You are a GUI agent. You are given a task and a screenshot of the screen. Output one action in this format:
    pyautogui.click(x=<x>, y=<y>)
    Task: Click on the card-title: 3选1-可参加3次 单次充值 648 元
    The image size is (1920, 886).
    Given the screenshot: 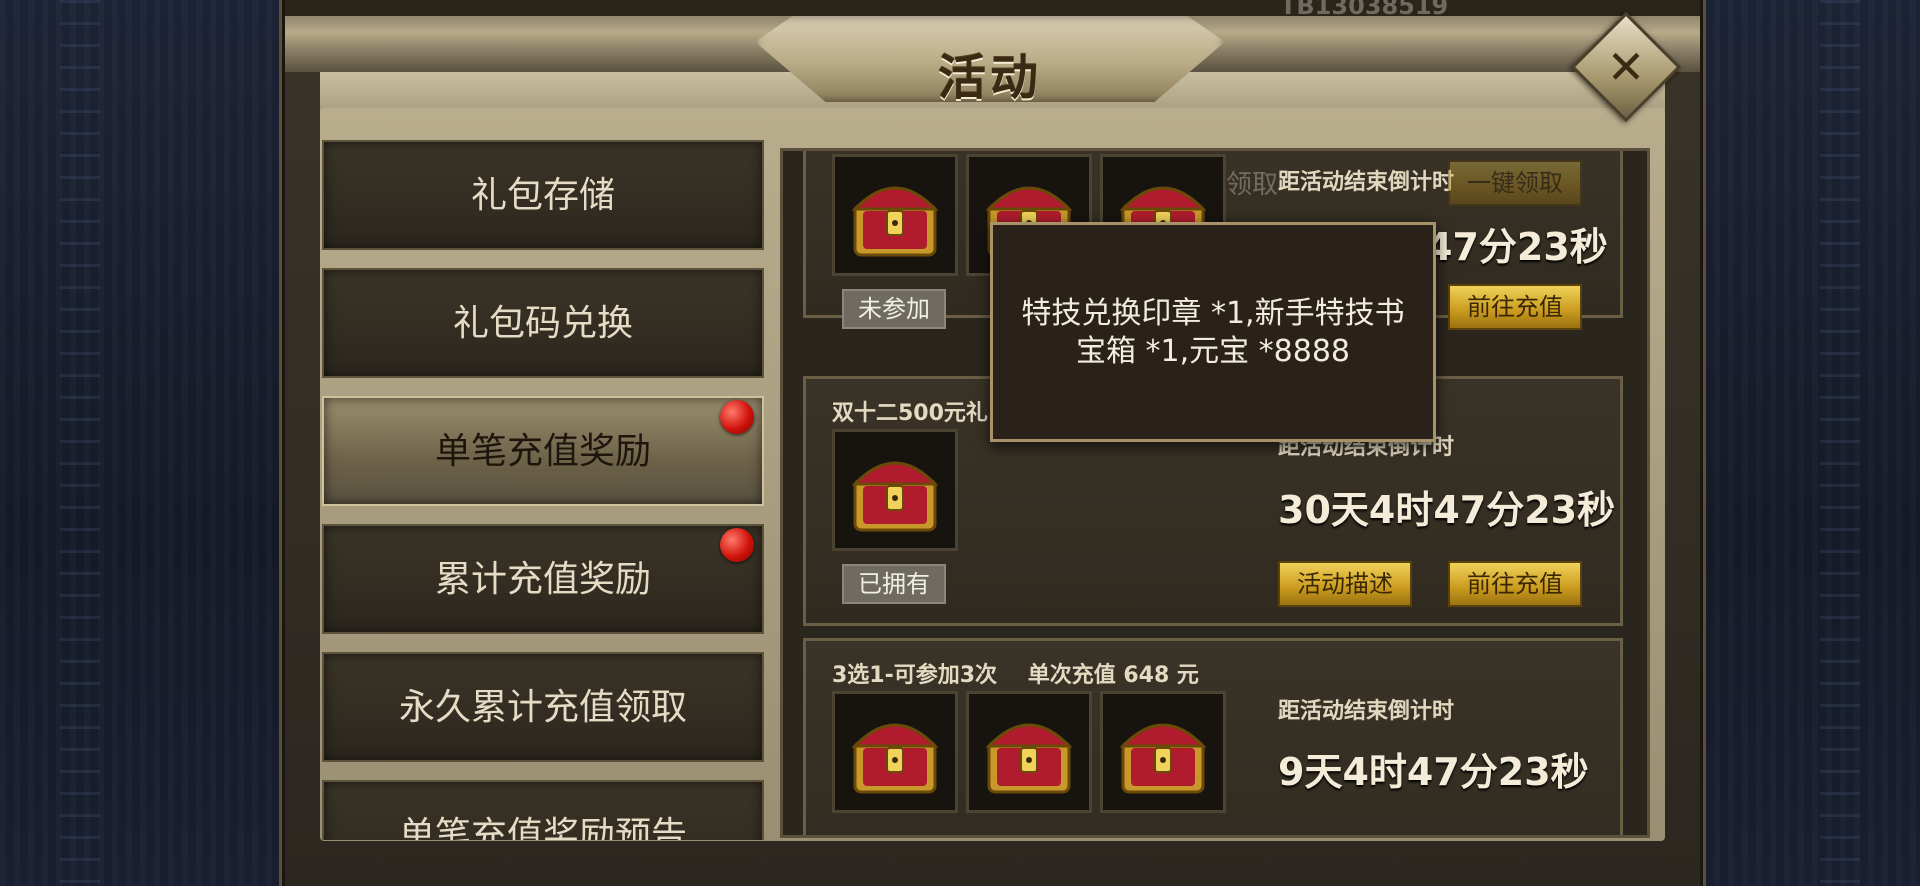 What is the action you would take?
    pyautogui.click(x=1015, y=675)
    